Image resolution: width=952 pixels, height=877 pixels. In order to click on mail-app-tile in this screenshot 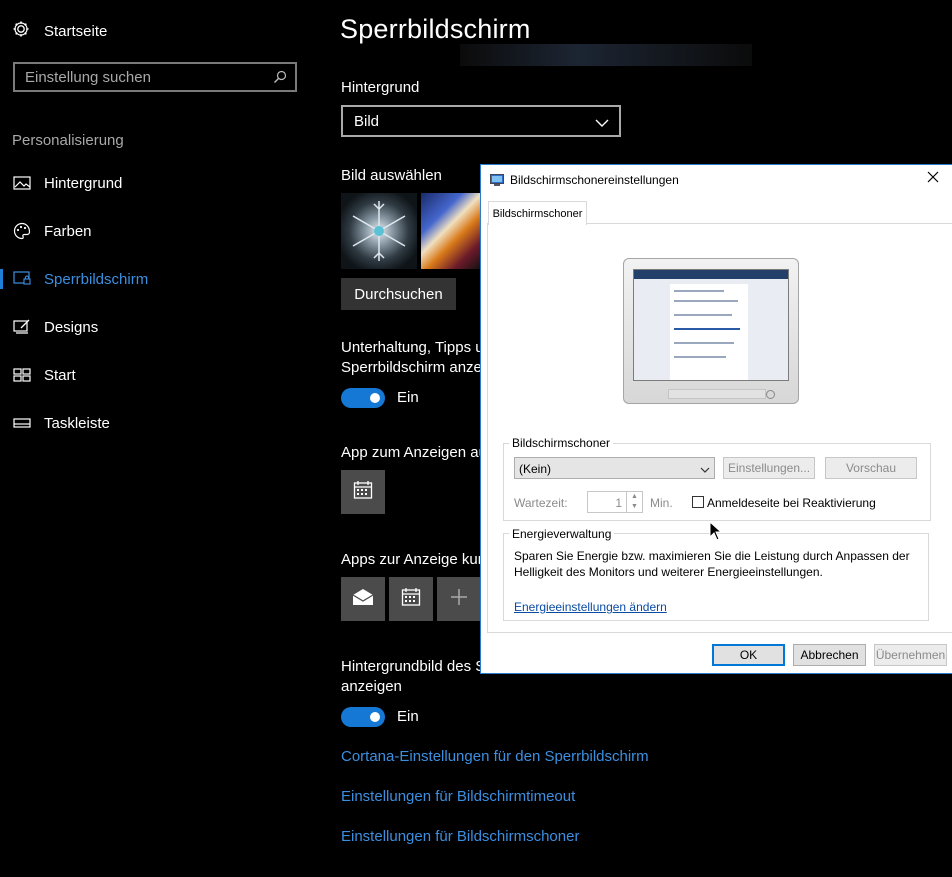, I will do `click(363, 599)`.